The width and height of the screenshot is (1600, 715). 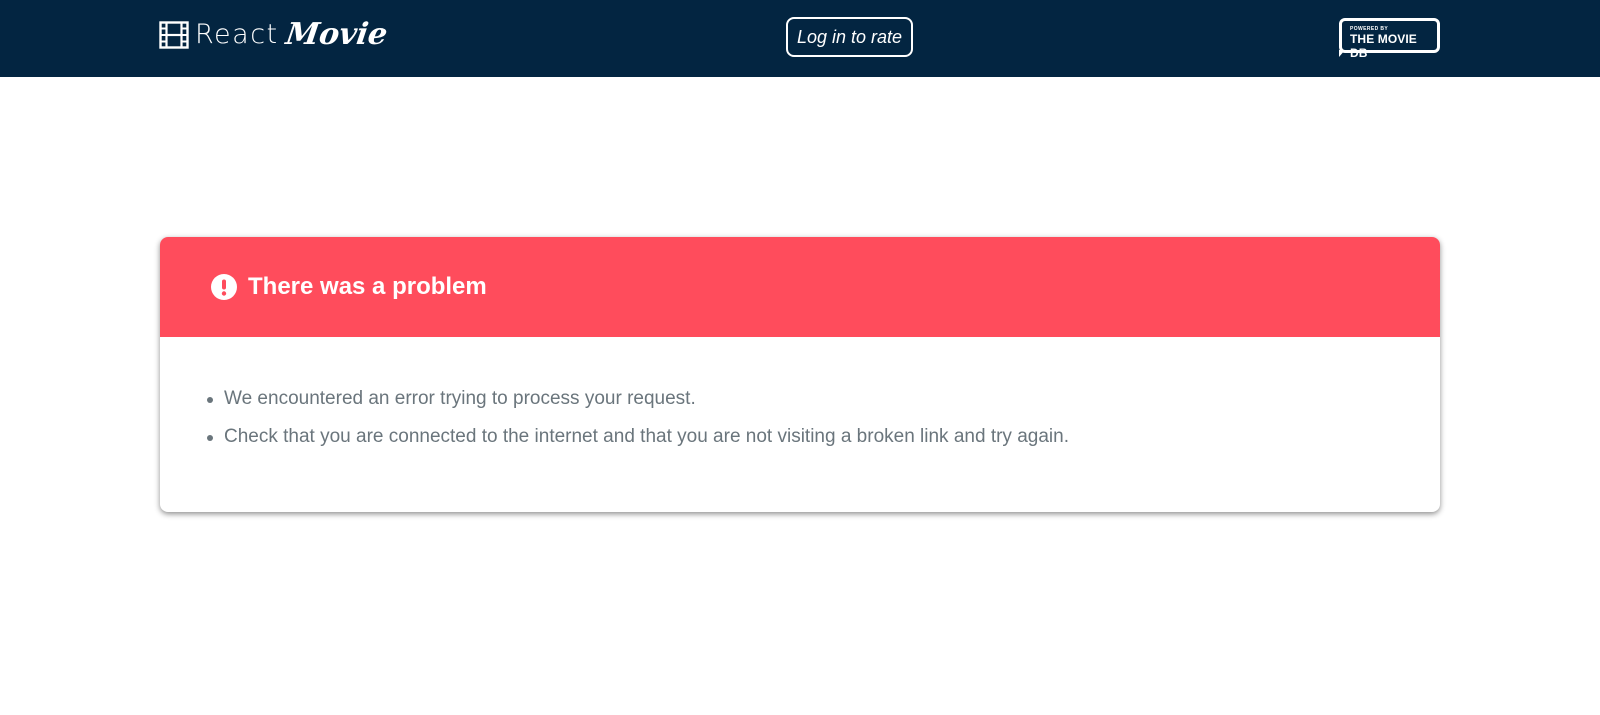 I want to click on tmdb-logo-tail, so click(x=1342, y=53).